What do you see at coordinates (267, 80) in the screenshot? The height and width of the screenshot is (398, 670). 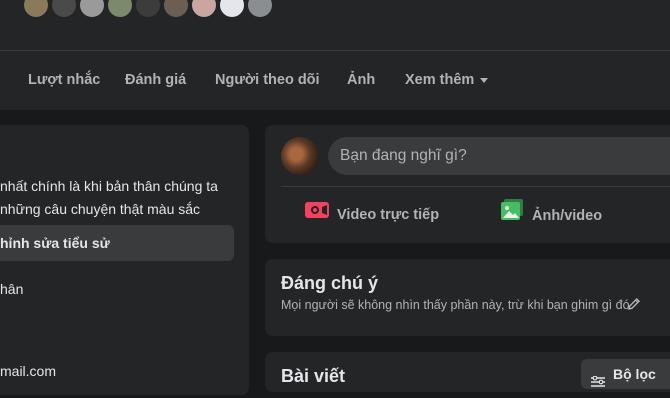 I see `tab-followers: Người theo dõi` at bounding box center [267, 80].